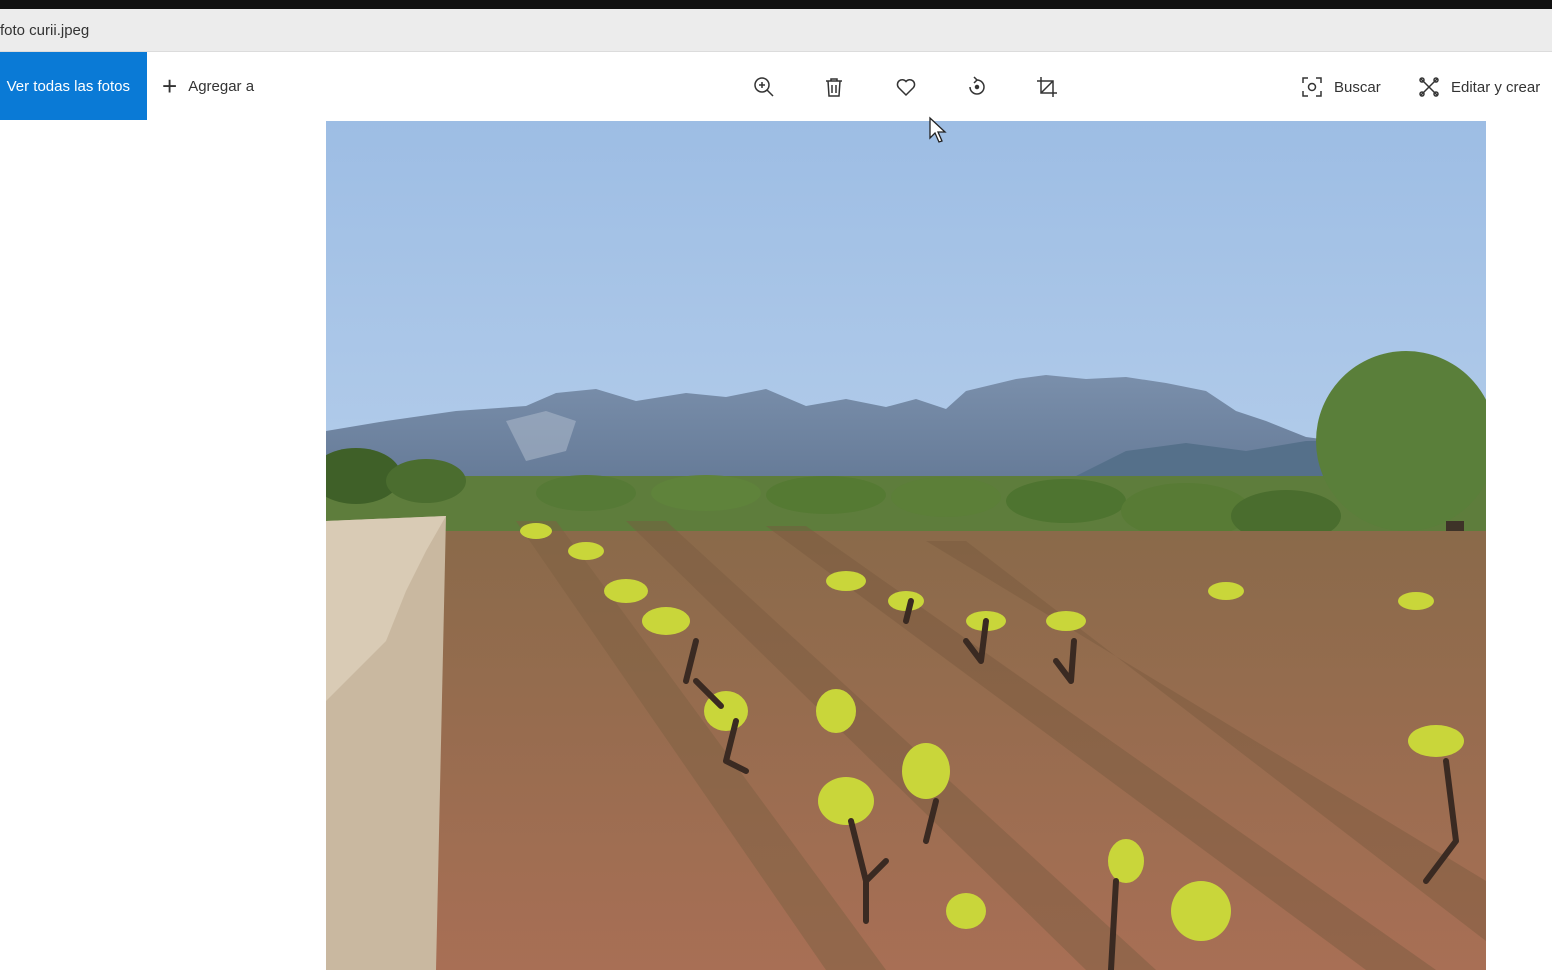 The height and width of the screenshot is (970, 1552). What do you see at coordinates (764, 87) in the screenshot?
I see `zoom-icon` at bounding box center [764, 87].